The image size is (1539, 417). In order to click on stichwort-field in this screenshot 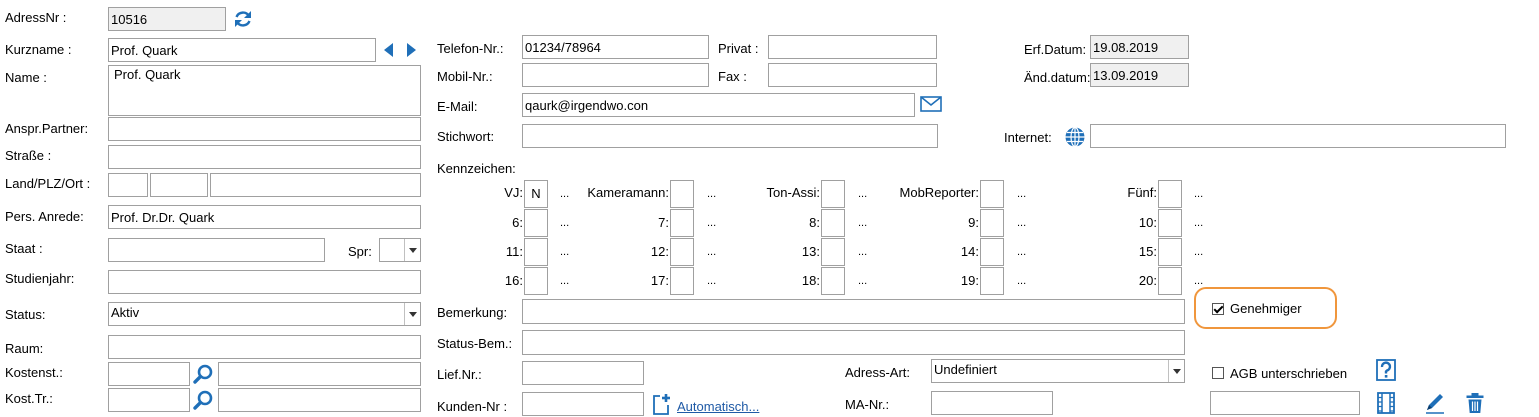, I will do `click(730, 136)`.